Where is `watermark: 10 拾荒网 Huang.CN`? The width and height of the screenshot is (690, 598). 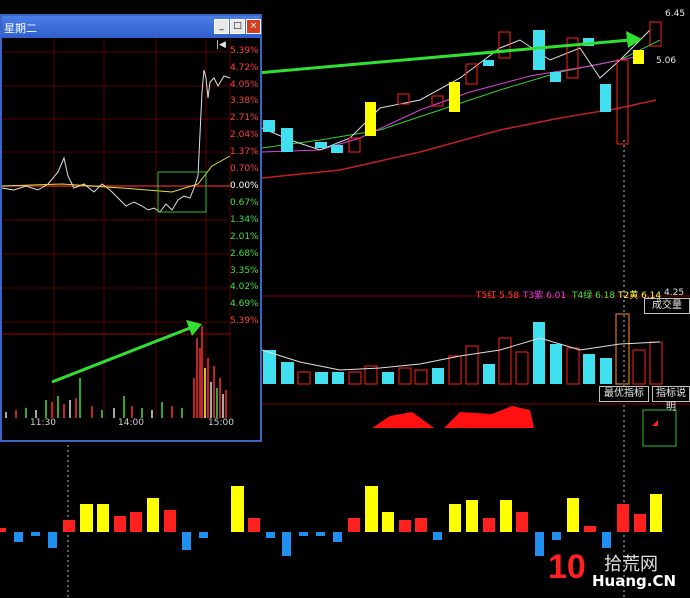 watermark: 10 拾荒网 Huang.CN is located at coordinates (618, 571).